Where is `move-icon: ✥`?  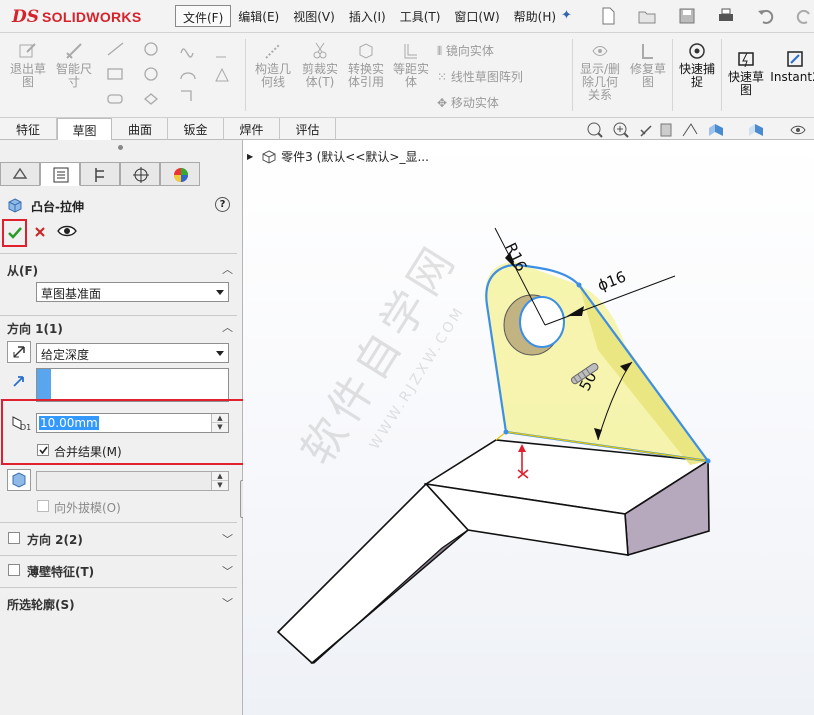 move-icon: ✥ is located at coordinates (444, 103).